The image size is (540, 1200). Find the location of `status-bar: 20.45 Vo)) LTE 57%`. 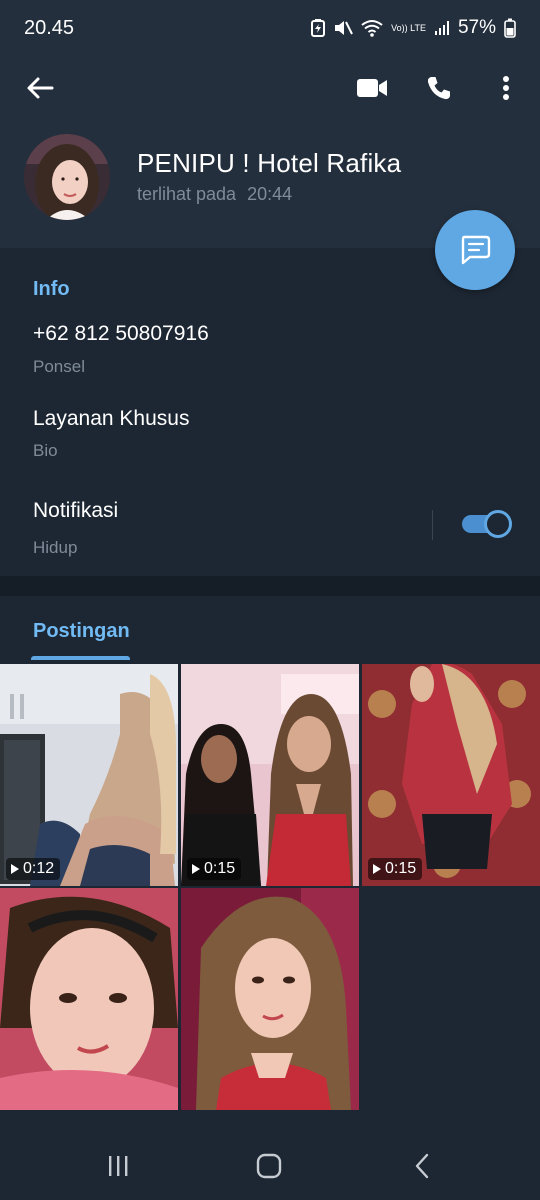

status-bar: 20.45 Vo)) LTE 57% is located at coordinates (270, 28).